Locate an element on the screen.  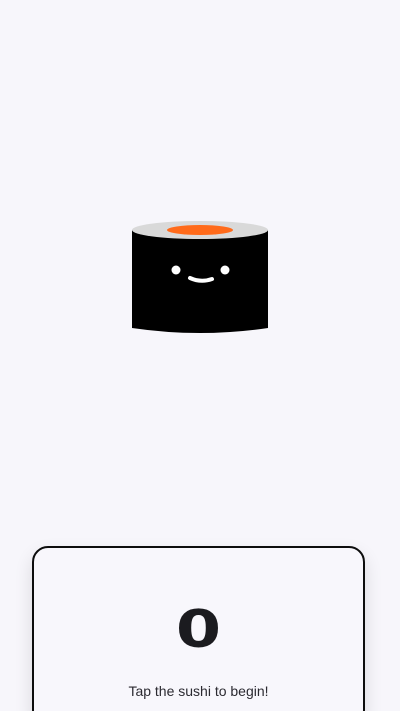
tap-count: 0 is located at coordinates (198, 630).